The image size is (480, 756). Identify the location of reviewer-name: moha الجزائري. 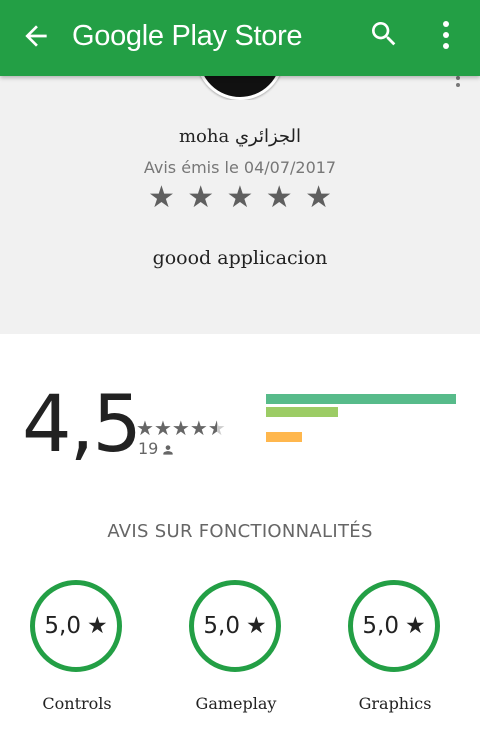
(240, 136).